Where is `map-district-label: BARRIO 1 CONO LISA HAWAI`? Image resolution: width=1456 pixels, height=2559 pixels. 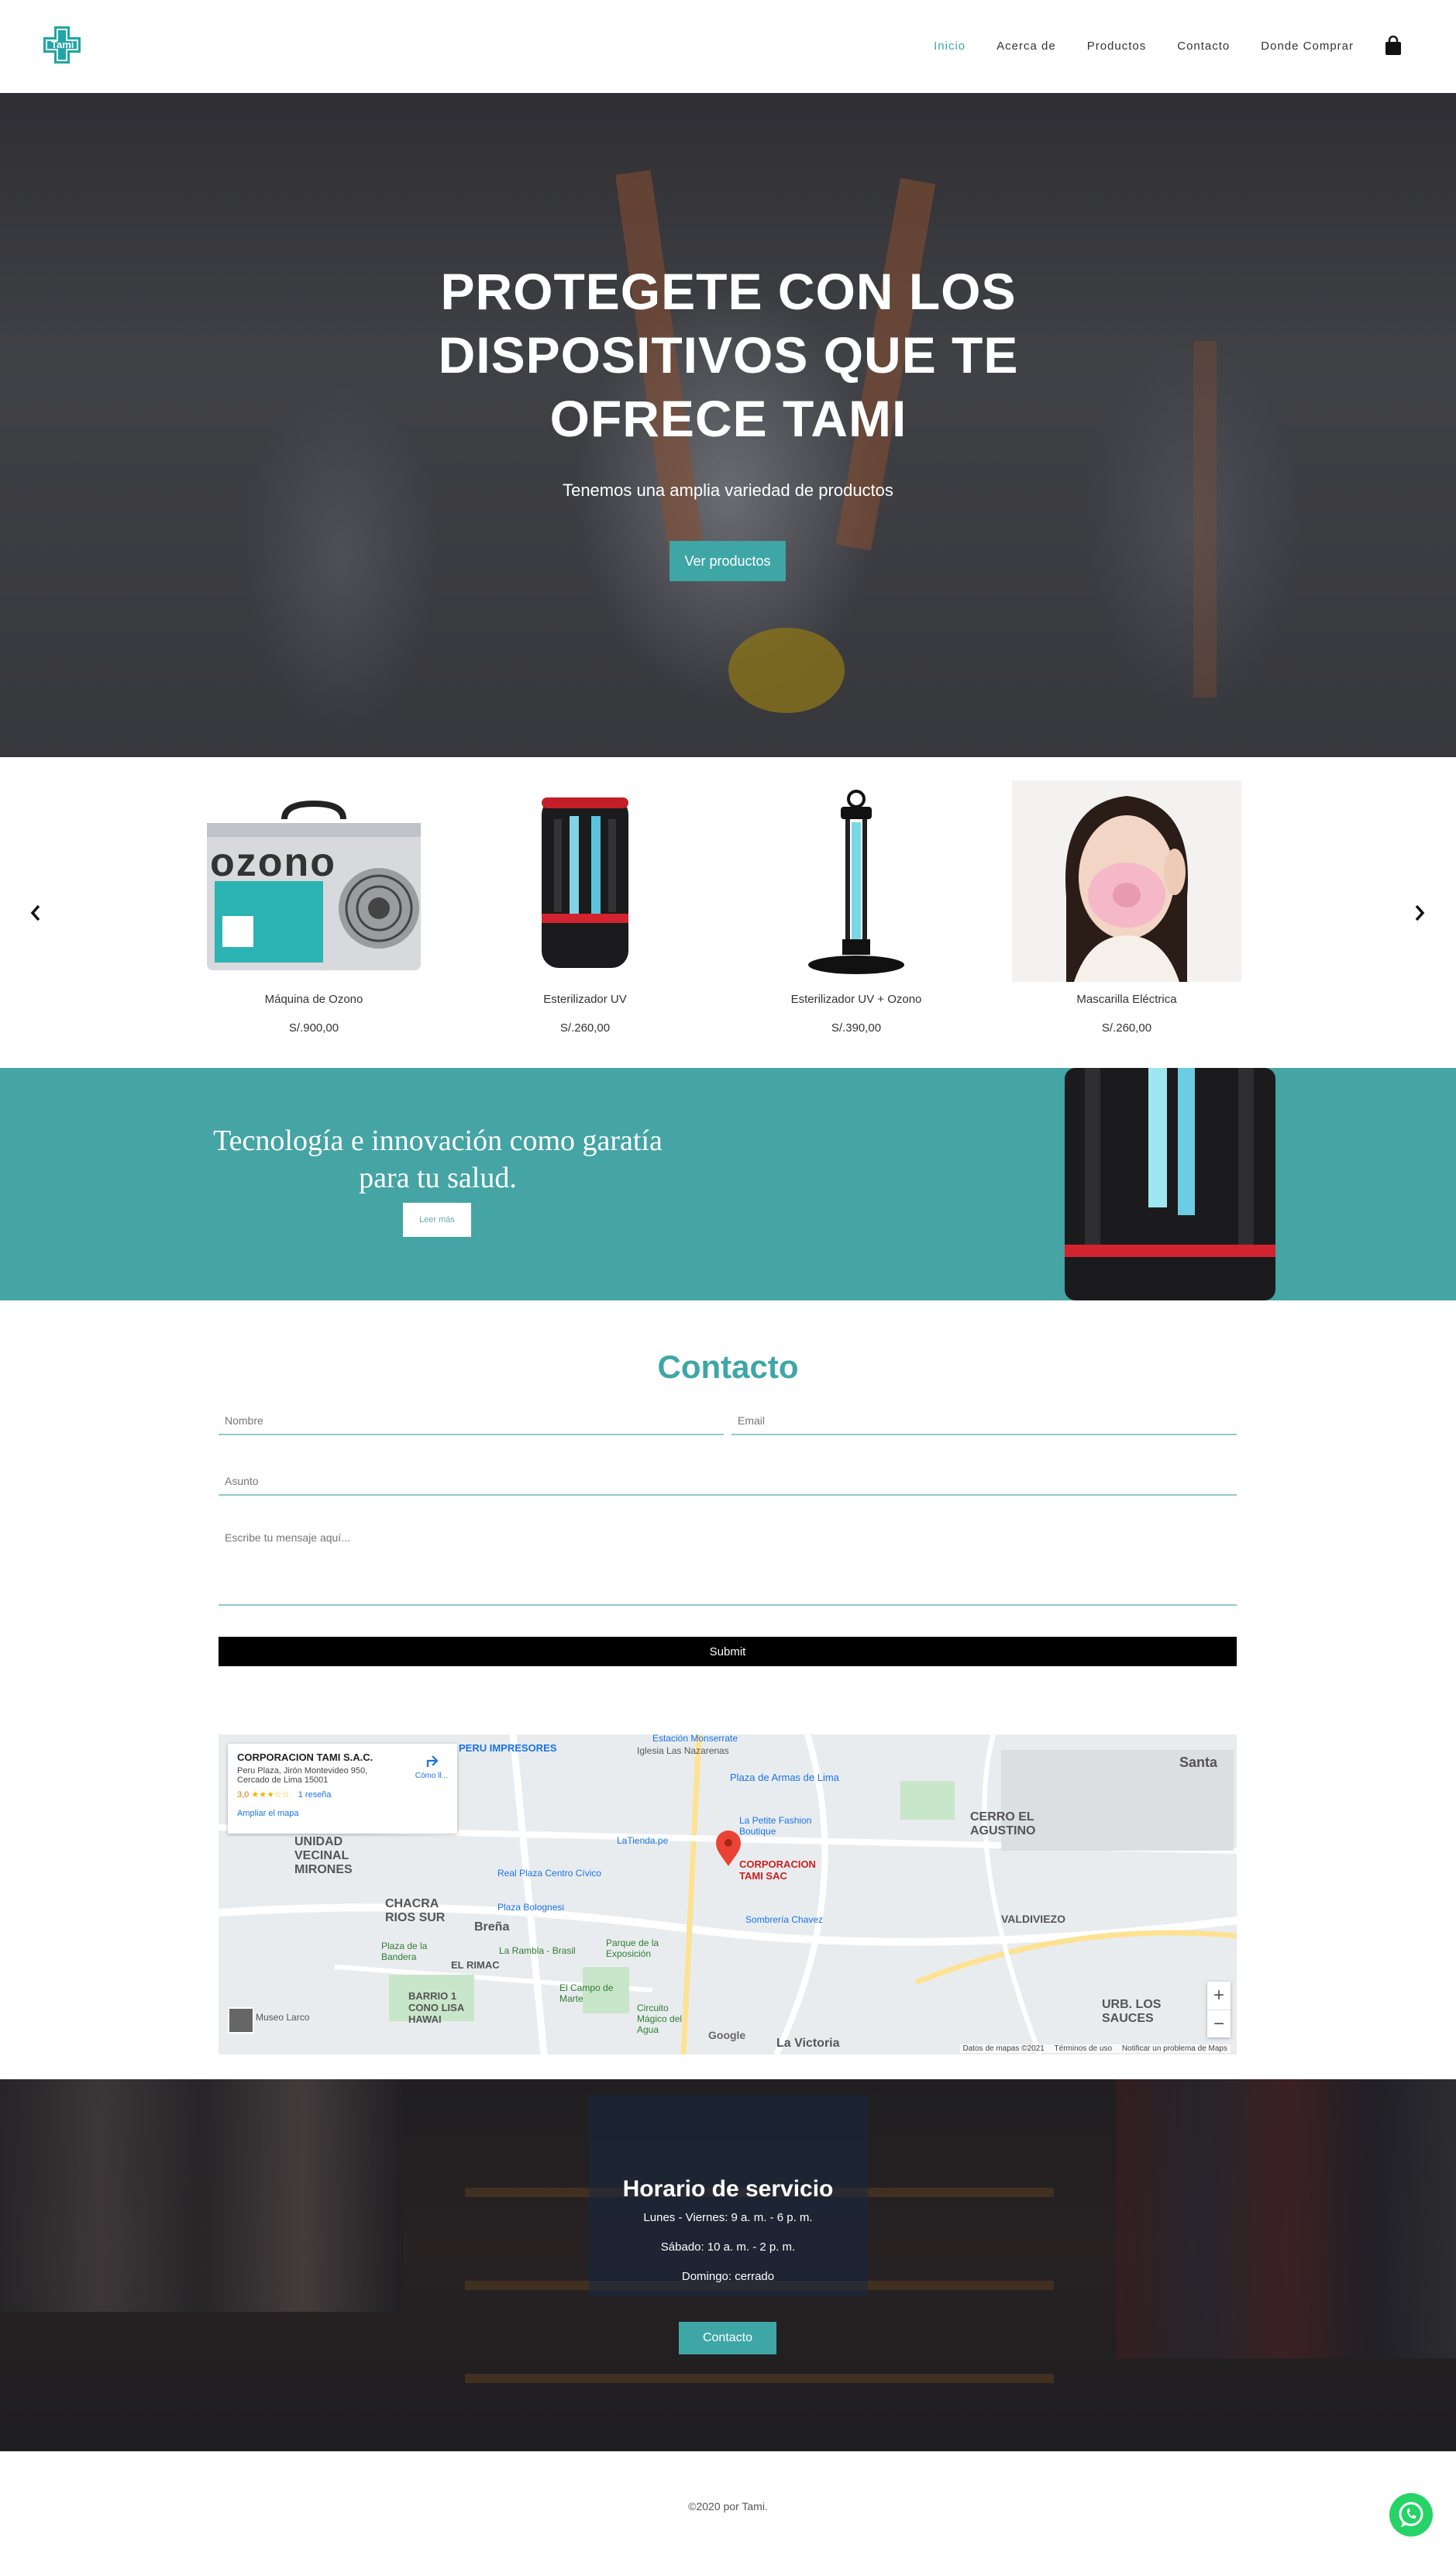
map-district-label: BARRIO 1 CONO LISA HAWAI is located at coordinates (436, 2008).